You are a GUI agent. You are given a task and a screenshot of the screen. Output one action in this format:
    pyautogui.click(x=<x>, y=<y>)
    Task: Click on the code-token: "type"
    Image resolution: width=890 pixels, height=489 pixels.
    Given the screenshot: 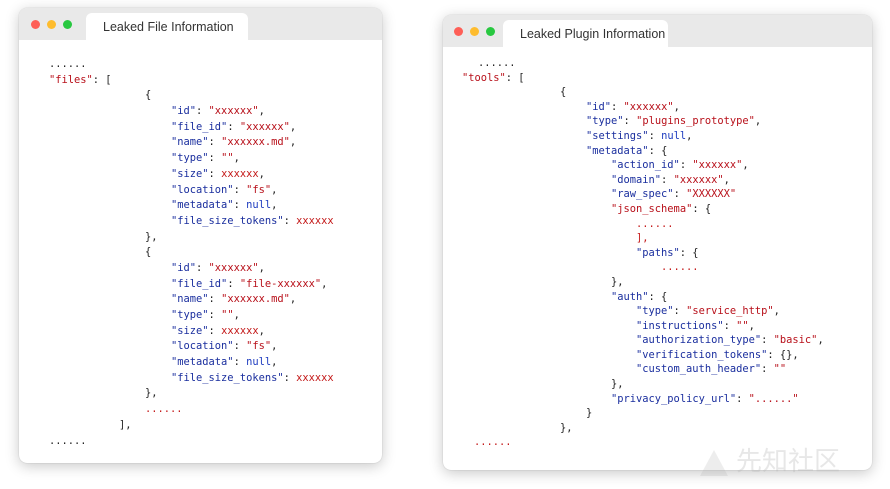 What is the action you would take?
    pyautogui.click(x=190, y=315)
    